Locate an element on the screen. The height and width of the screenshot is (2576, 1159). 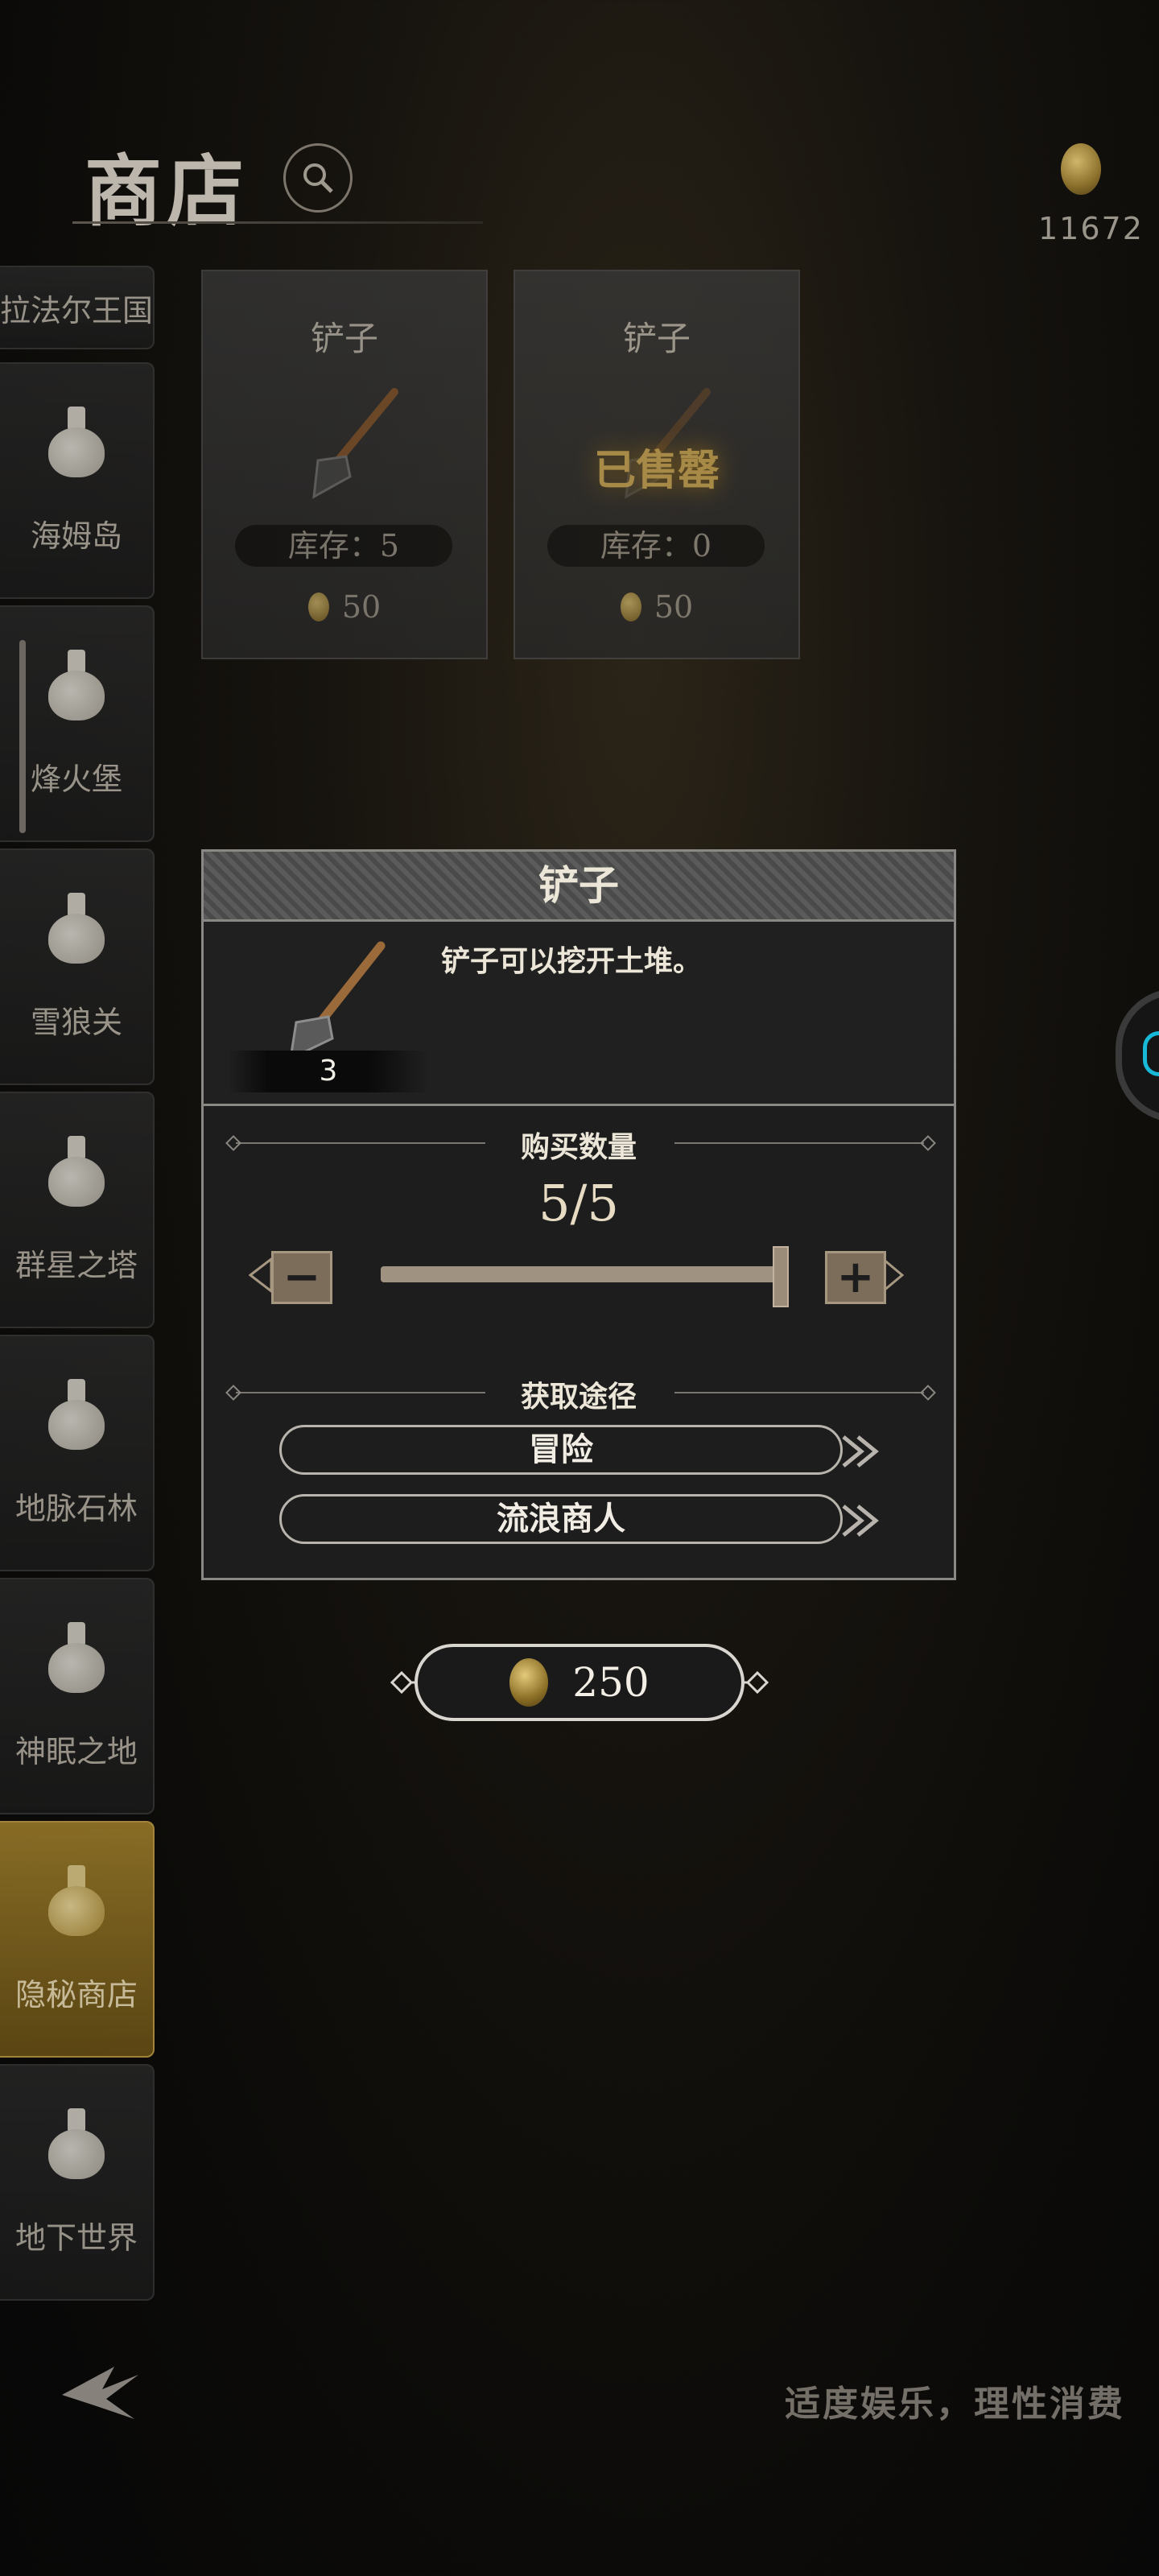
search-button is located at coordinates (318, 178).